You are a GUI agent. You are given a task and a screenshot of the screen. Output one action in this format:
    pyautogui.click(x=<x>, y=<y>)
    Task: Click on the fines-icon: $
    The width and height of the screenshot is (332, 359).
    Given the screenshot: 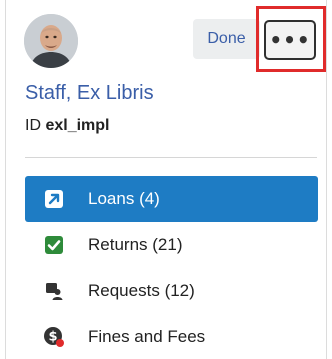 What is the action you would take?
    pyautogui.click(x=54, y=337)
    